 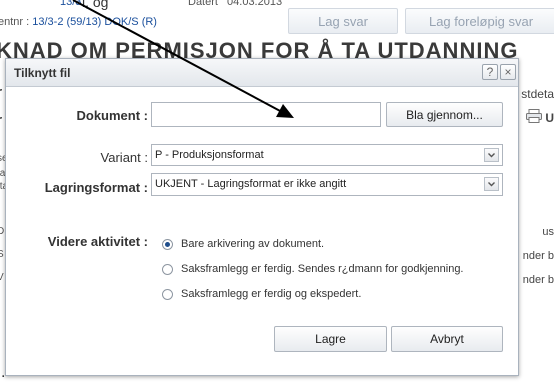 I want to click on videre-aktivitet-label: Videre aktivitet :, so click(x=97, y=241).